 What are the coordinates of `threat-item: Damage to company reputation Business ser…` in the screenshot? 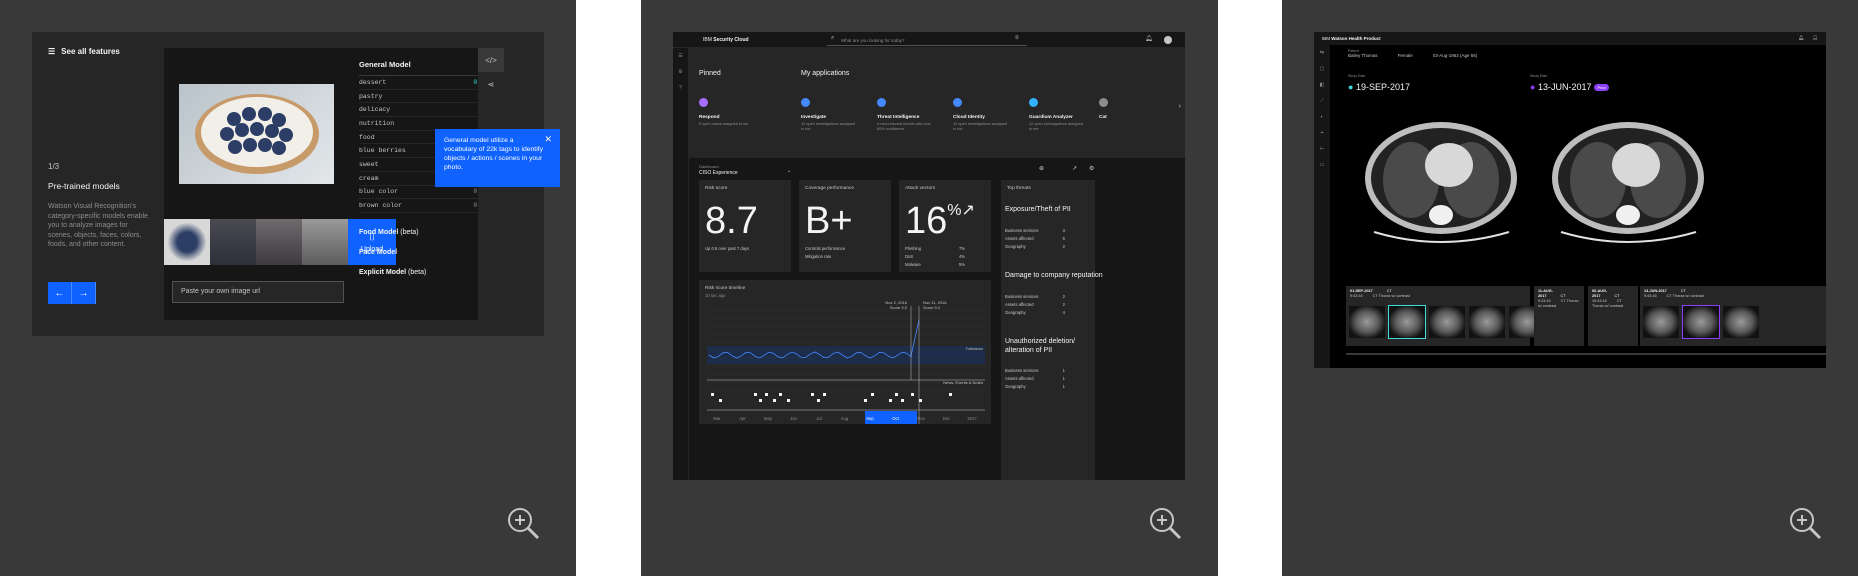 It's located at (1054, 293).